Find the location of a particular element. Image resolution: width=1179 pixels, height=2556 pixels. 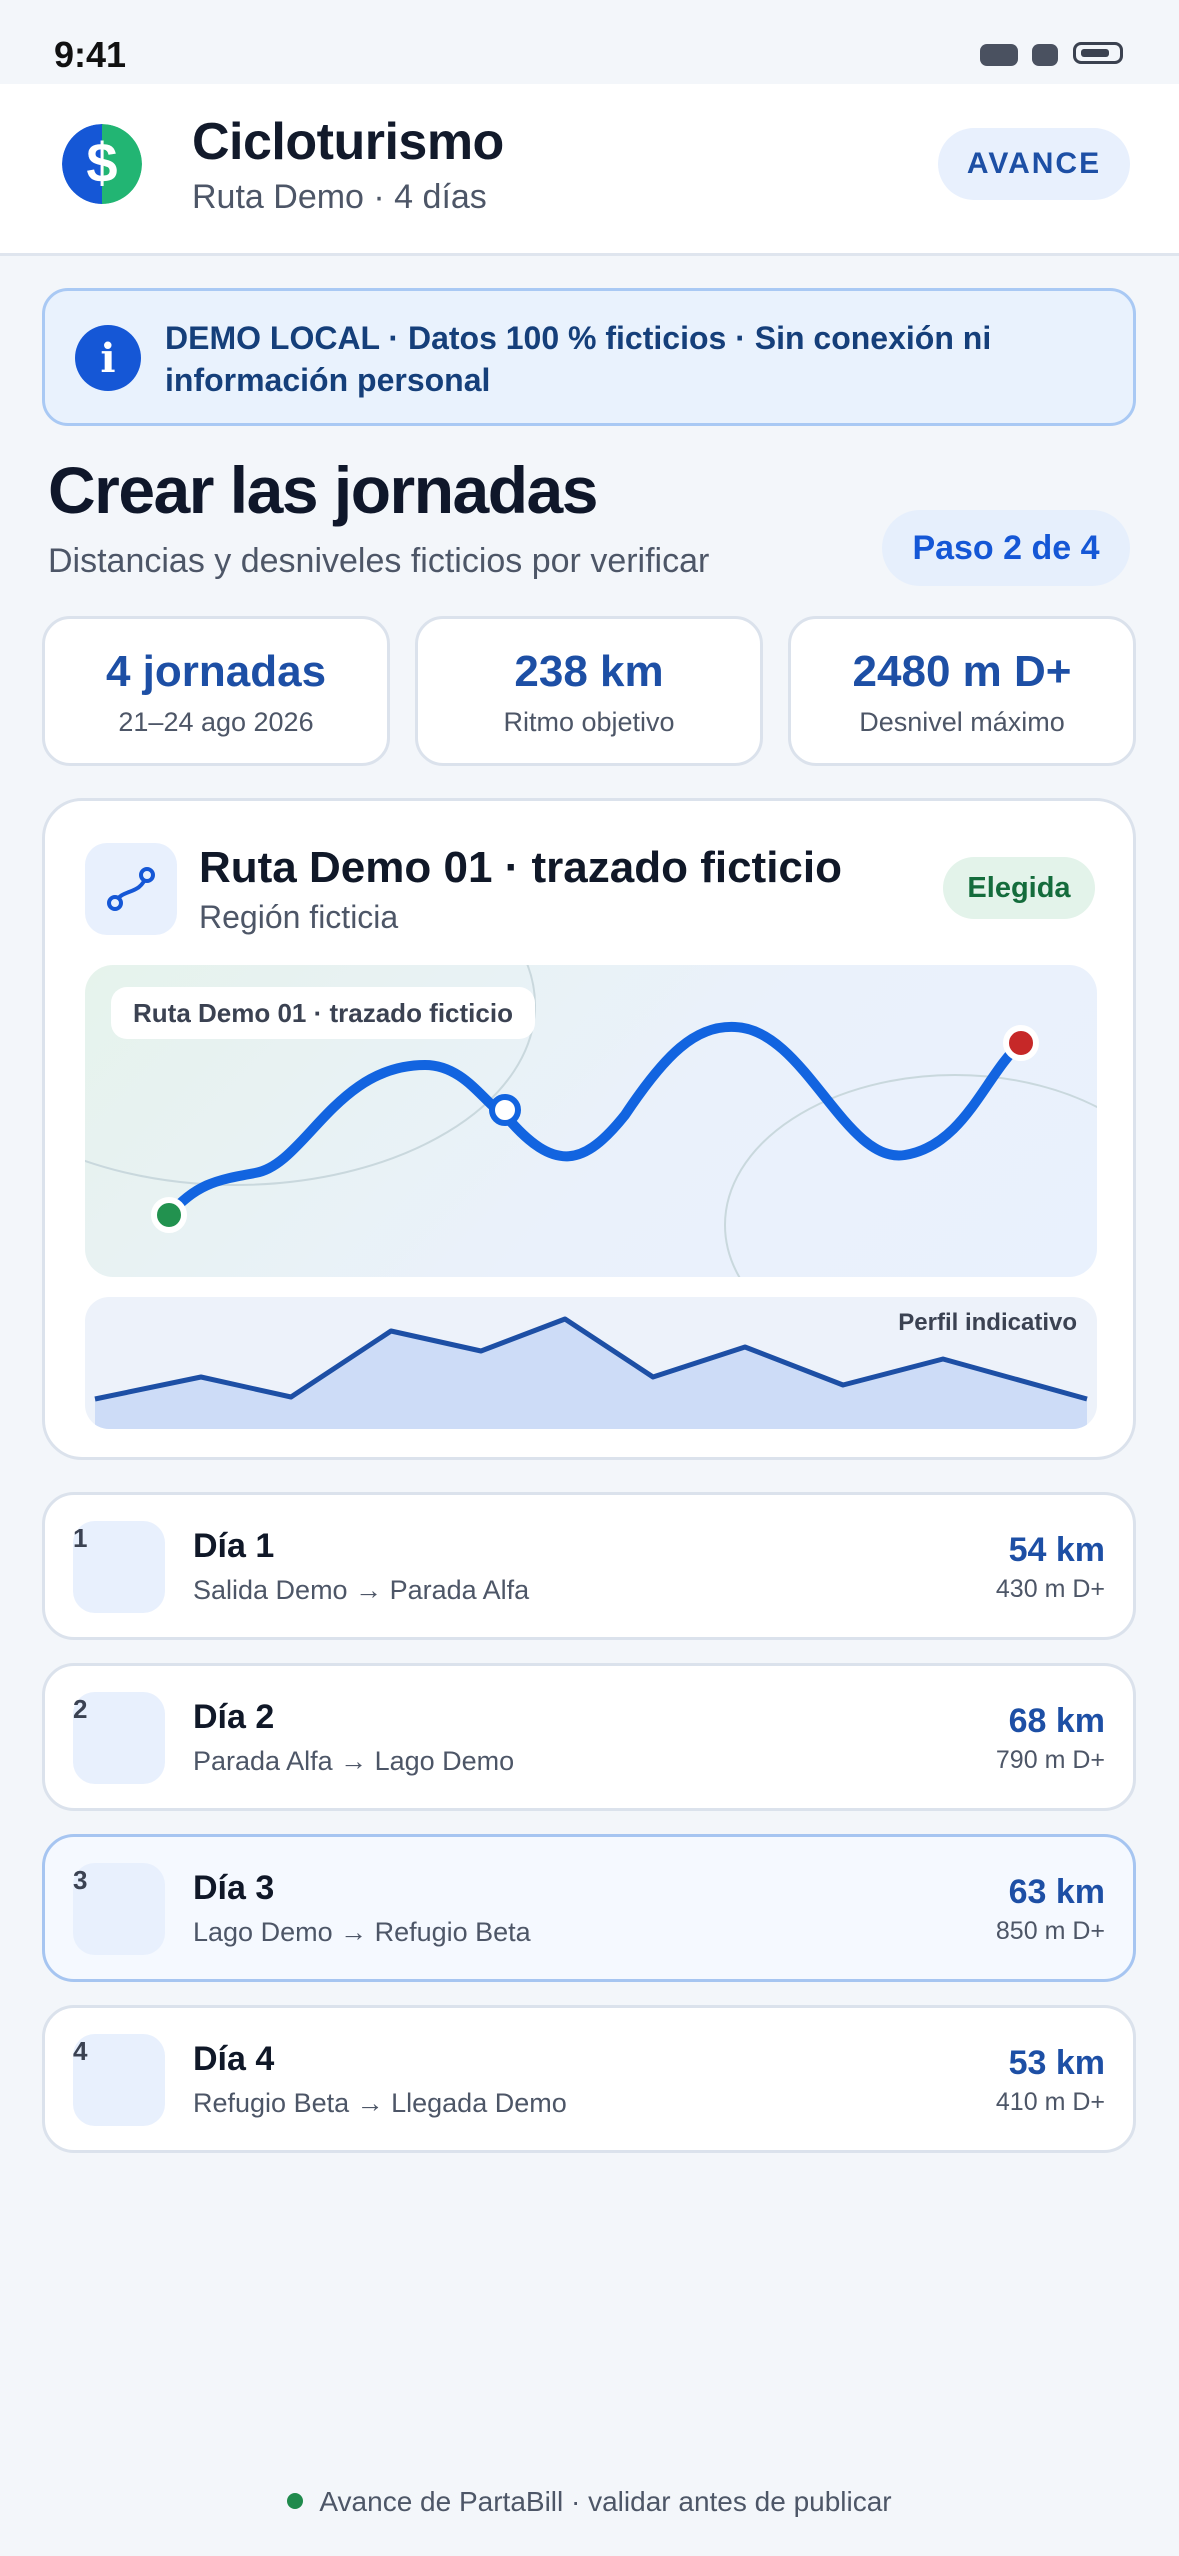

route-region: Región ficticia is located at coordinates (299, 917).